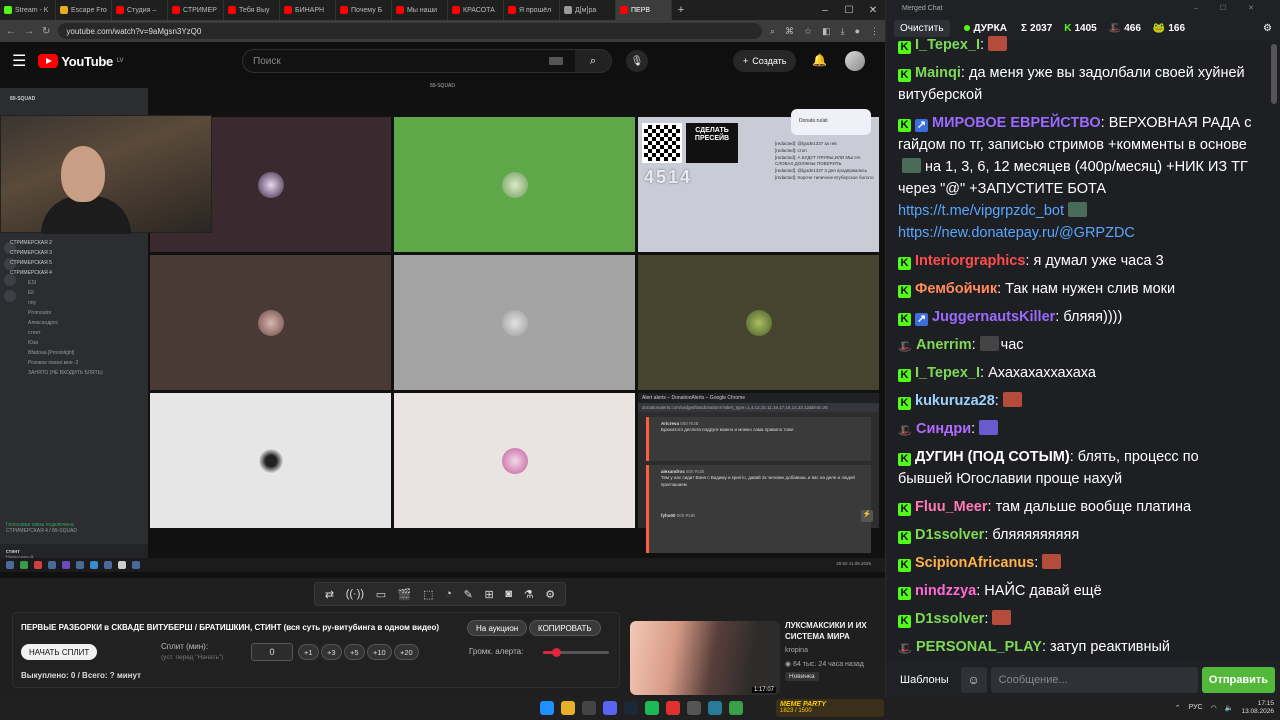 The image size is (1280, 720). Describe the element at coordinates (488, 594) in the screenshot. I see `add-screen-icon: ⊞` at that location.